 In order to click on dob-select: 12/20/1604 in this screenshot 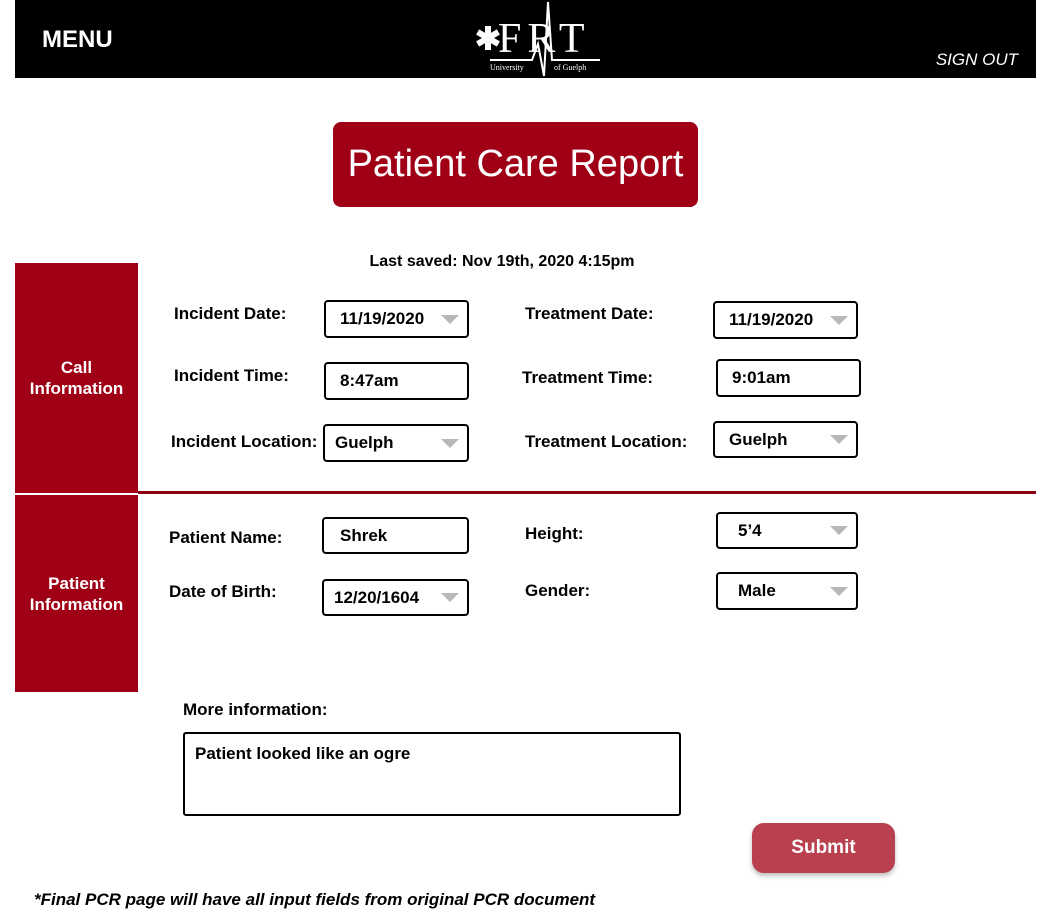, I will do `click(395, 597)`.